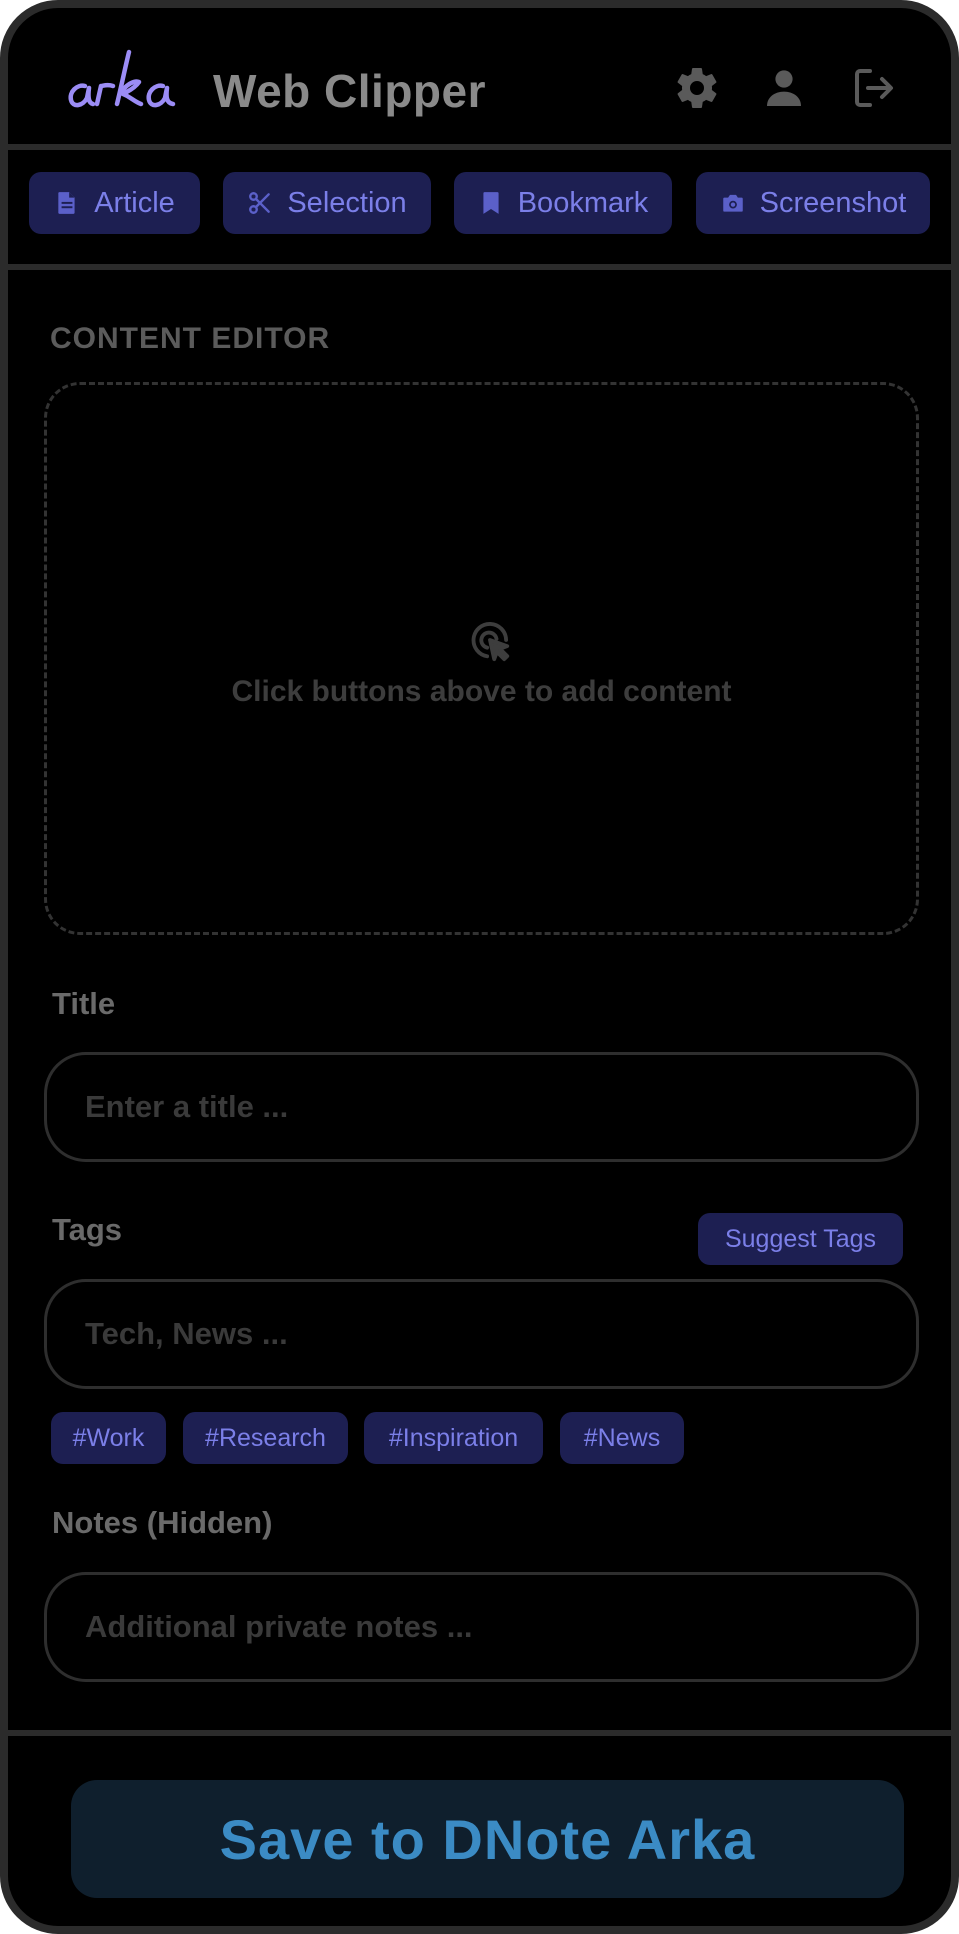 Image resolution: width=959 pixels, height=1934 pixels. Describe the element at coordinates (265, 1438) in the screenshot. I see `tag-chip-research: #Research` at that location.